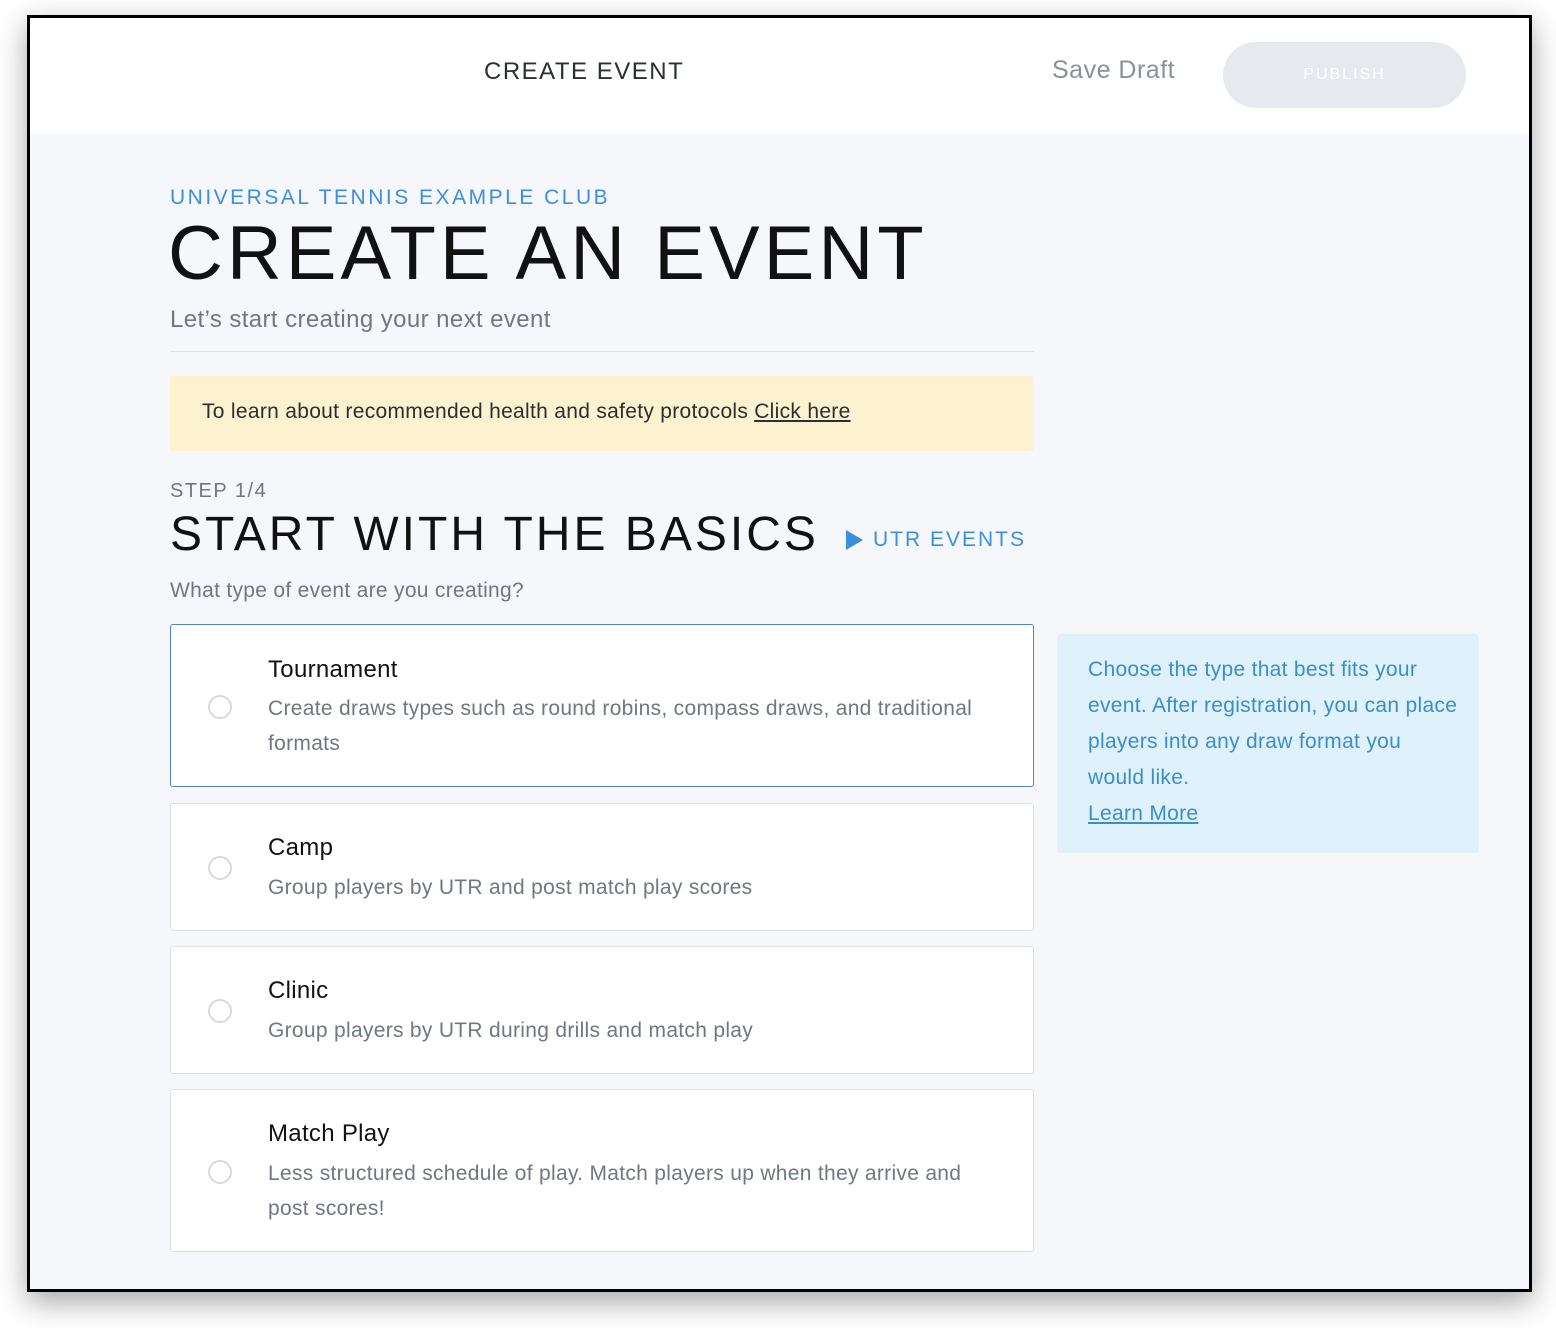  What do you see at coordinates (494, 534) in the screenshot?
I see `section-title: START WITH THE BASICS` at bounding box center [494, 534].